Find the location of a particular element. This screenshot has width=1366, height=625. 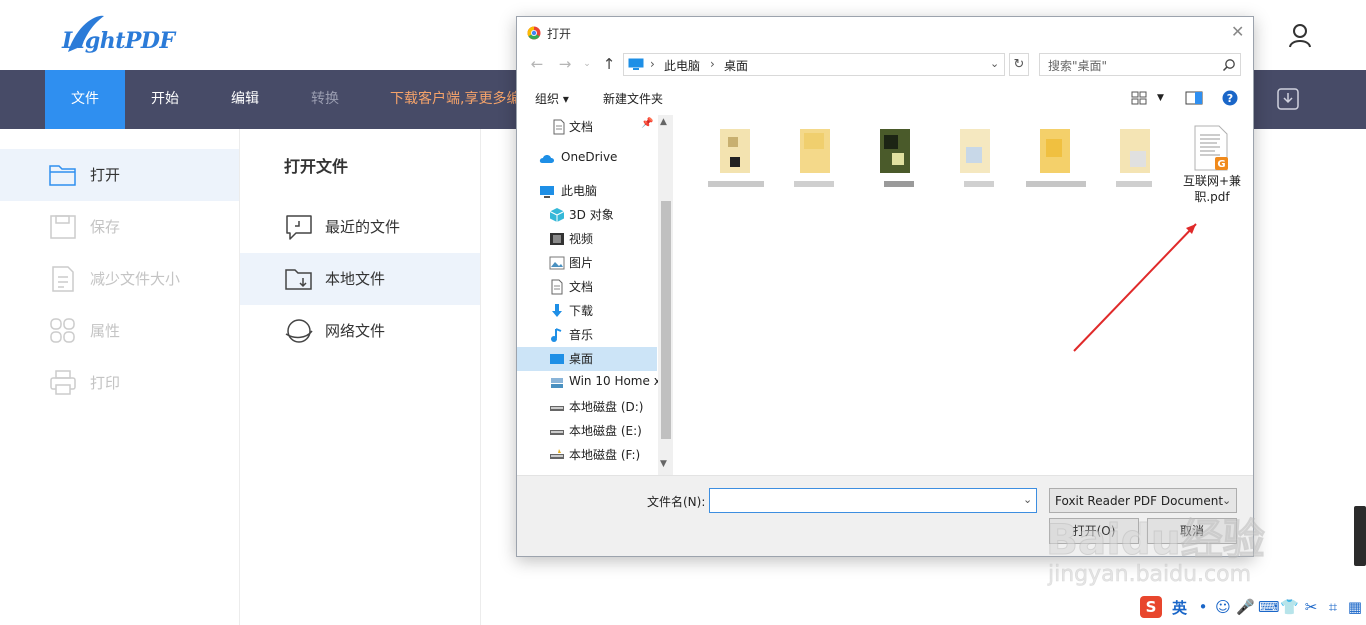

foxit-pdf-file-icon: G is located at coordinates (1211, 148).